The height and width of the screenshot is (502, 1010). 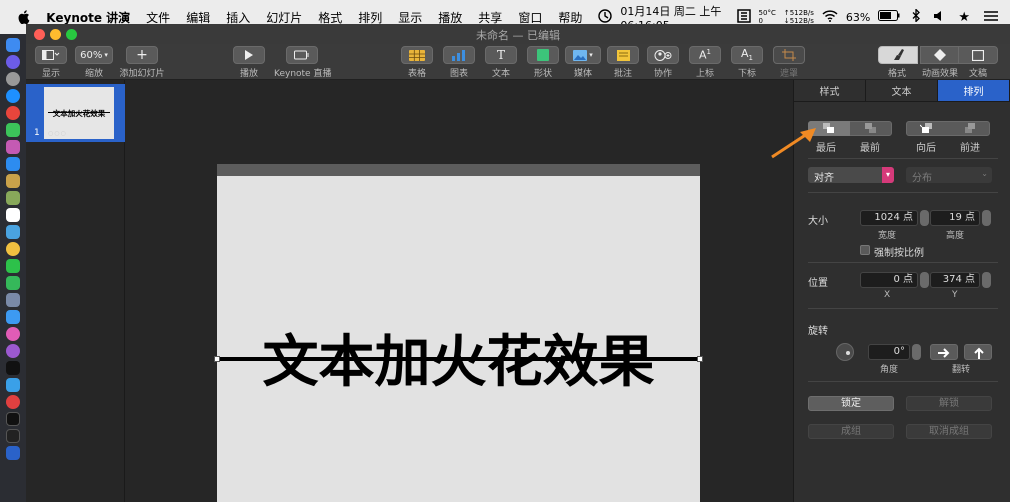 What do you see at coordinates (158, 17) in the screenshot?
I see `menu-file: 文件` at bounding box center [158, 17].